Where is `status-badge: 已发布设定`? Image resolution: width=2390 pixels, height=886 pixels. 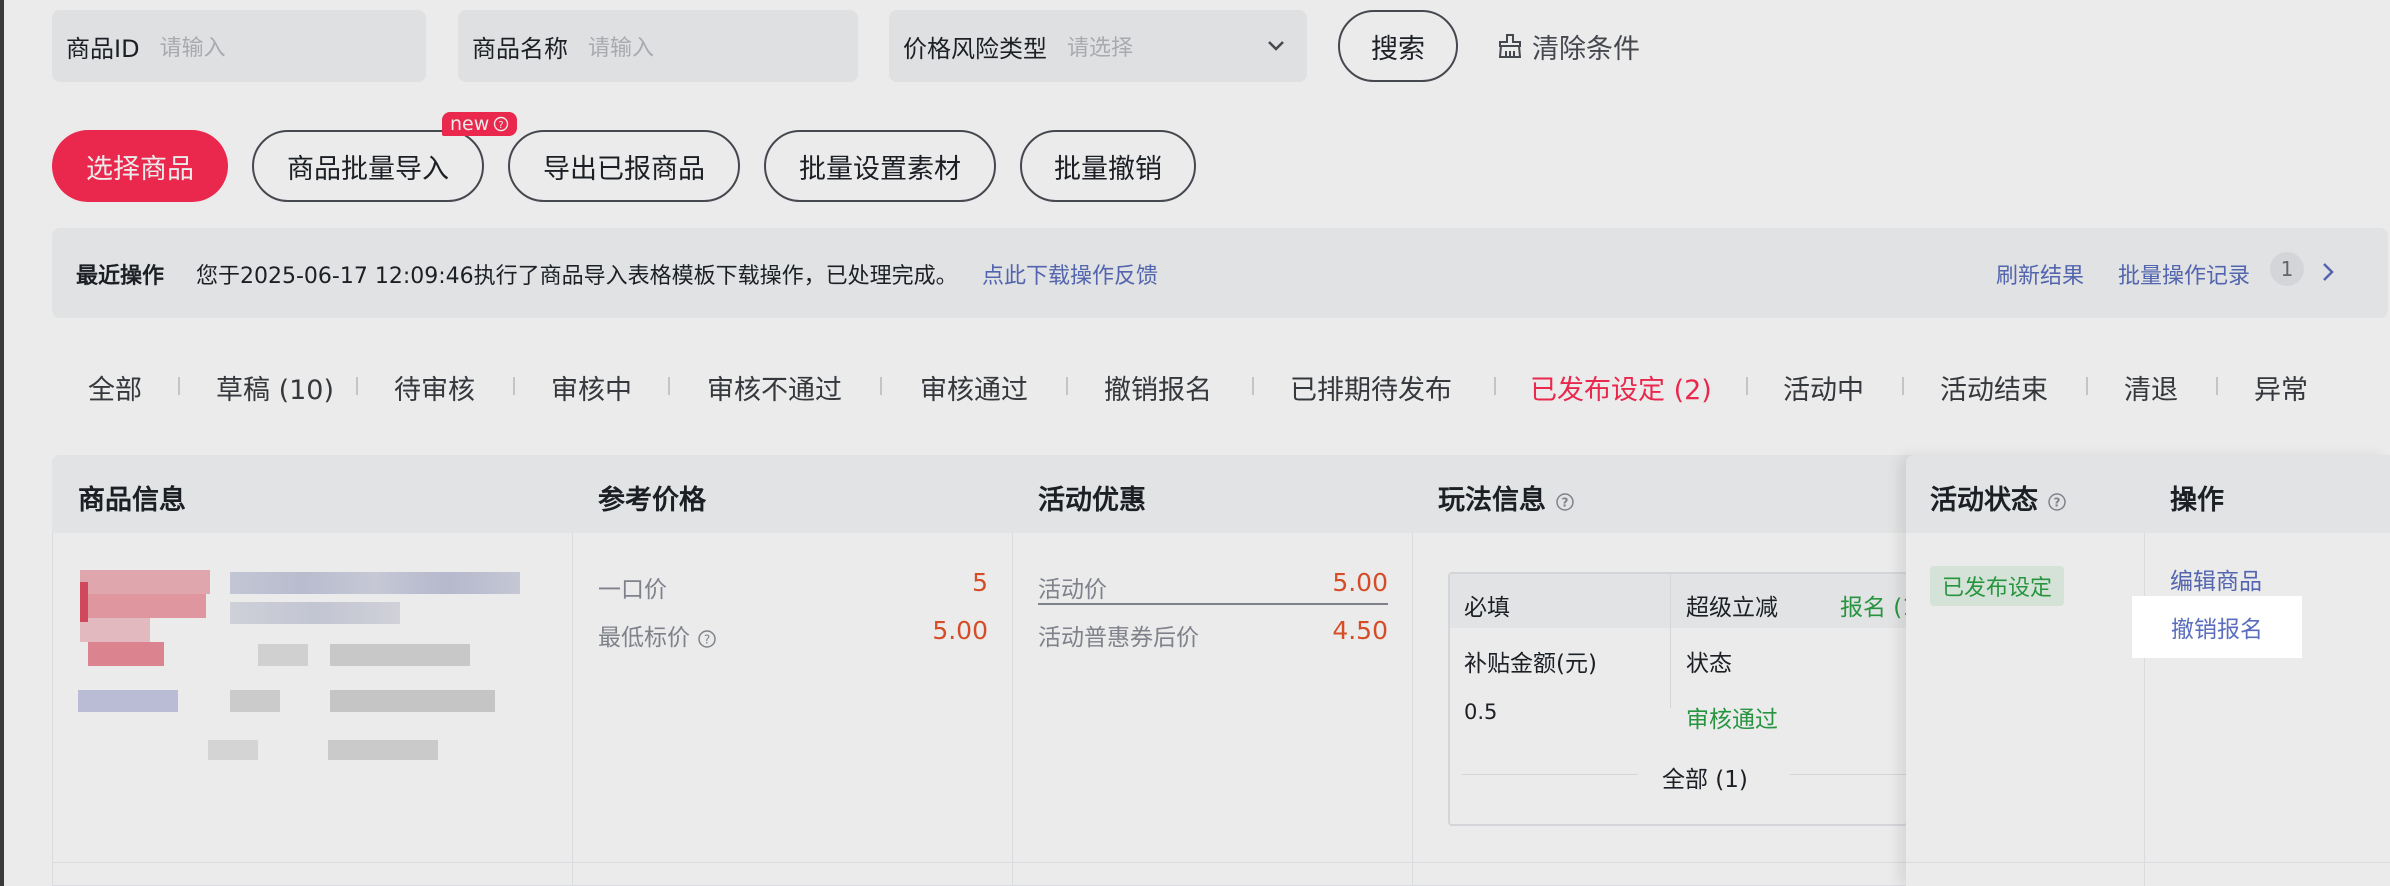
status-badge: 已发布设定 is located at coordinates (1997, 586).